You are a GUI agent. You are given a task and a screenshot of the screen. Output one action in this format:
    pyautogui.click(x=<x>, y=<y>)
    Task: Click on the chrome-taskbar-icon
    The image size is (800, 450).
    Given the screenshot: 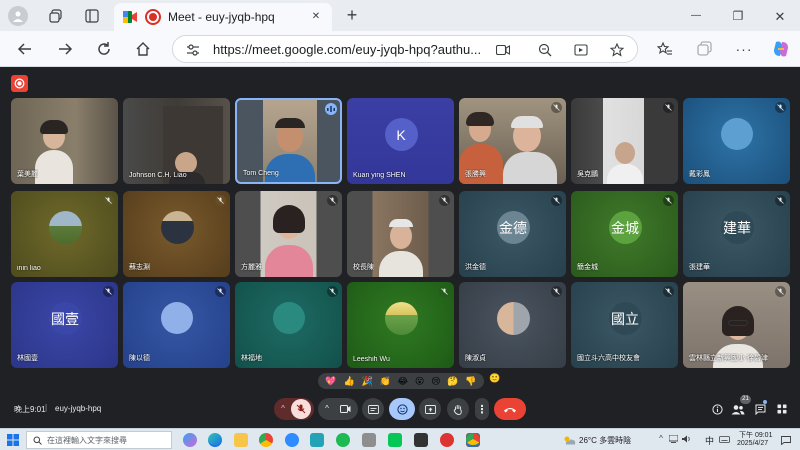 What is the action you would take?
    pyautogui.click(x=266, y=440)
    